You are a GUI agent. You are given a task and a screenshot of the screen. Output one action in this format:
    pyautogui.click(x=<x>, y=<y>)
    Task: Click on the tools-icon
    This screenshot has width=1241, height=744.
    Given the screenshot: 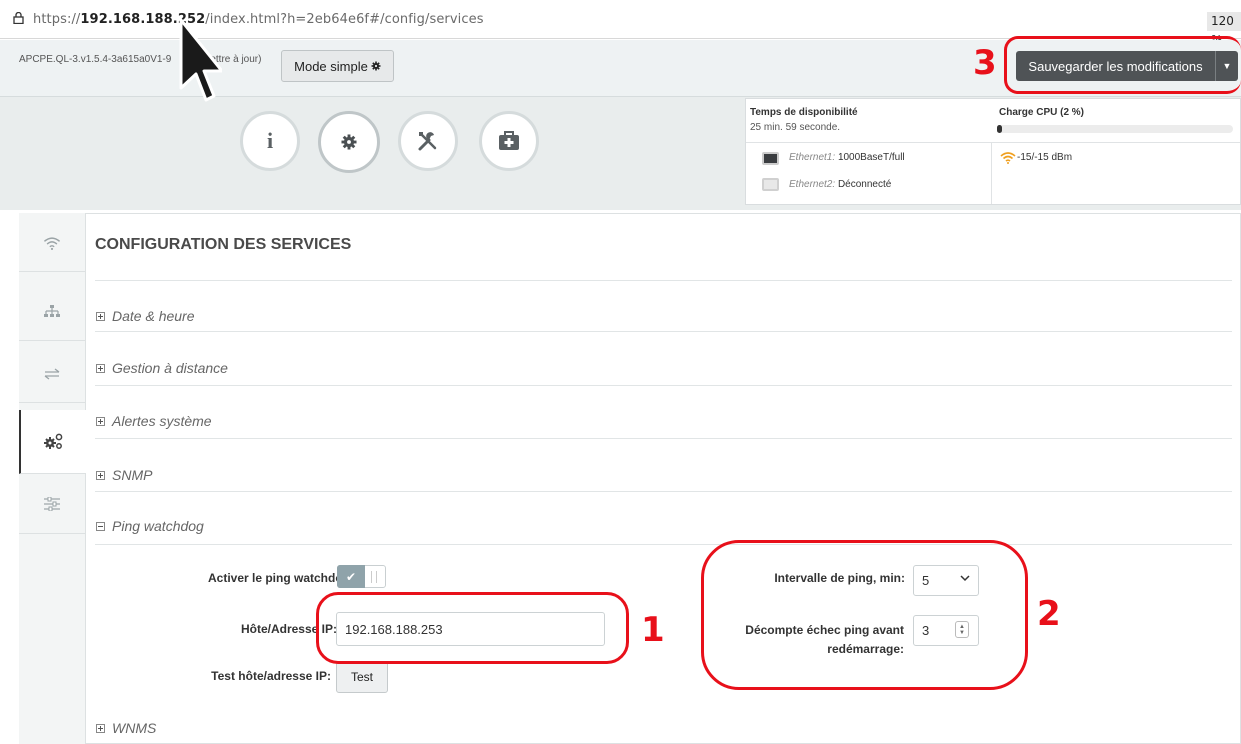 What is the action you would take?
    pyautogui.click(x=427, y=141)
    